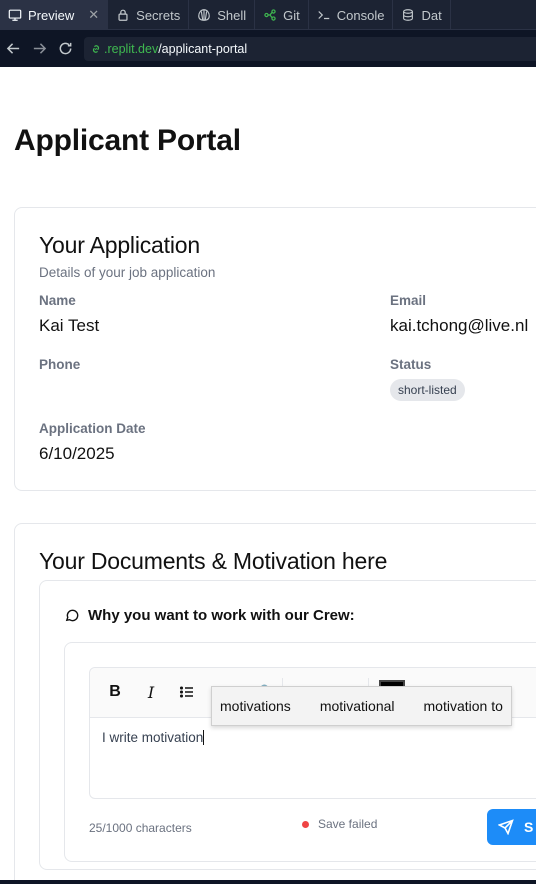 The height and width of the screenshot is (884, 536). I want to click on send-button-label: S, so click(529, 827).